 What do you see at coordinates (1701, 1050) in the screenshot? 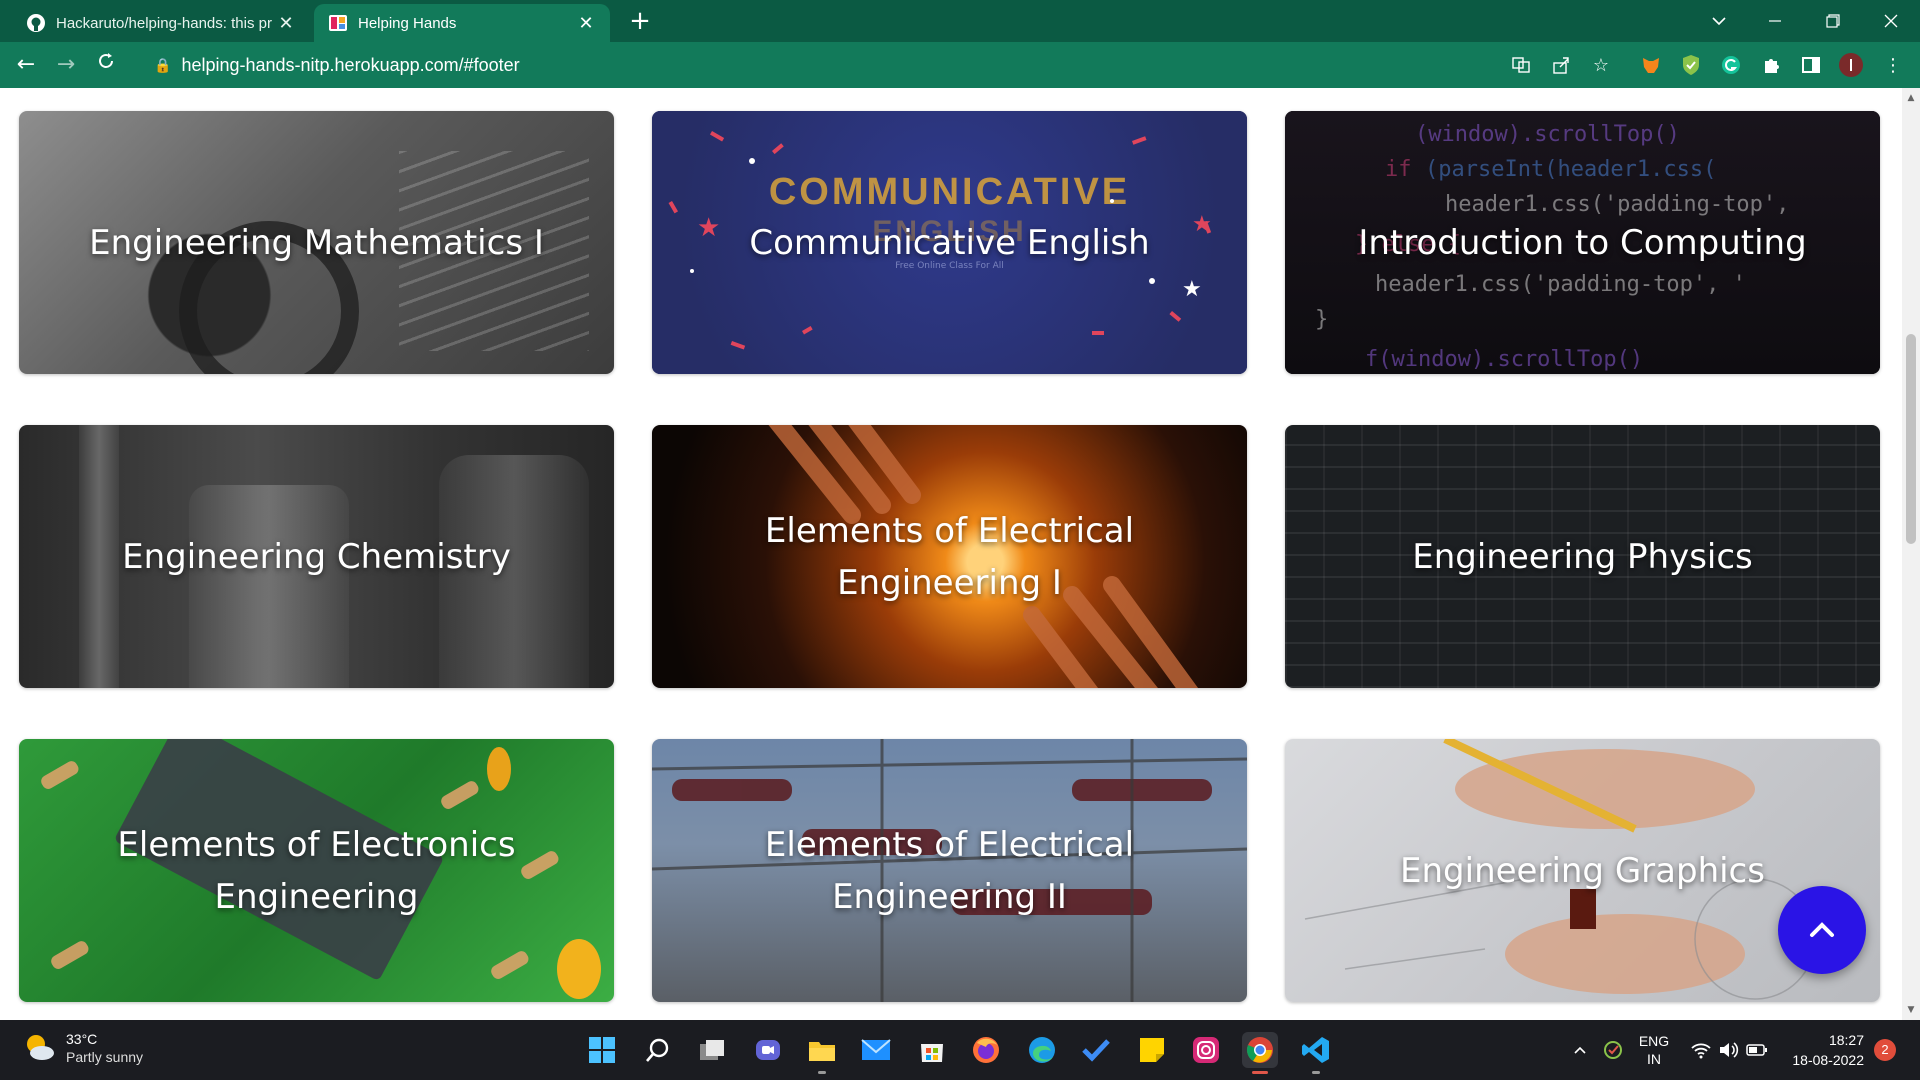
I see `wifi-icon` at bounding box center [1701, 1050].